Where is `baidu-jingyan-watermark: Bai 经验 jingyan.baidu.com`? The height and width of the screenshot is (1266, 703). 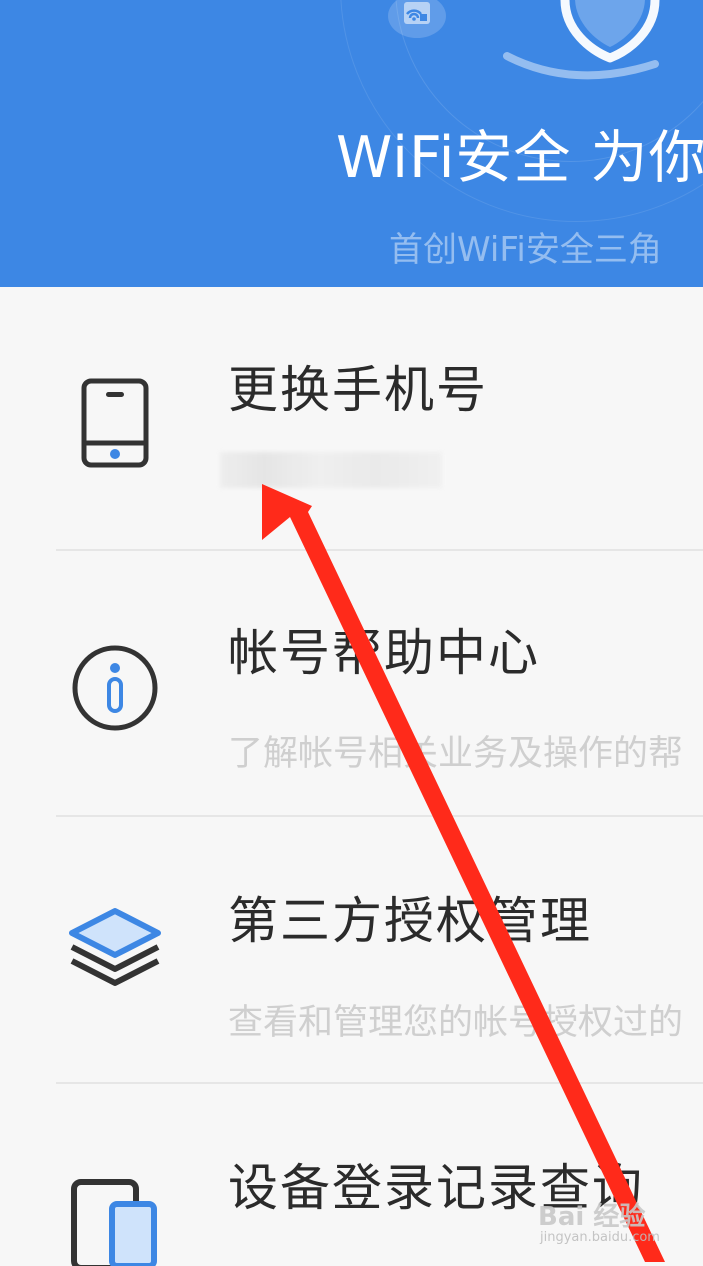 baidu-jingyan-watermark: Bai 经验 jingyan.baidu.com is located at coordinates (618, 1226).